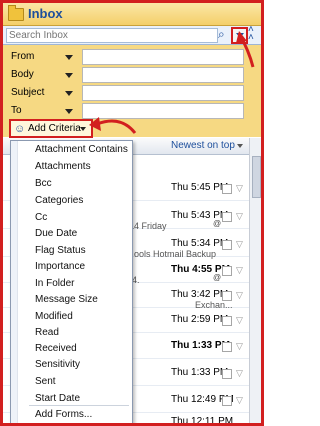 This screenshot has width=320, height=426. I want to click on double-chevron-up-icon: ˄ ˄, so click(251, 34).